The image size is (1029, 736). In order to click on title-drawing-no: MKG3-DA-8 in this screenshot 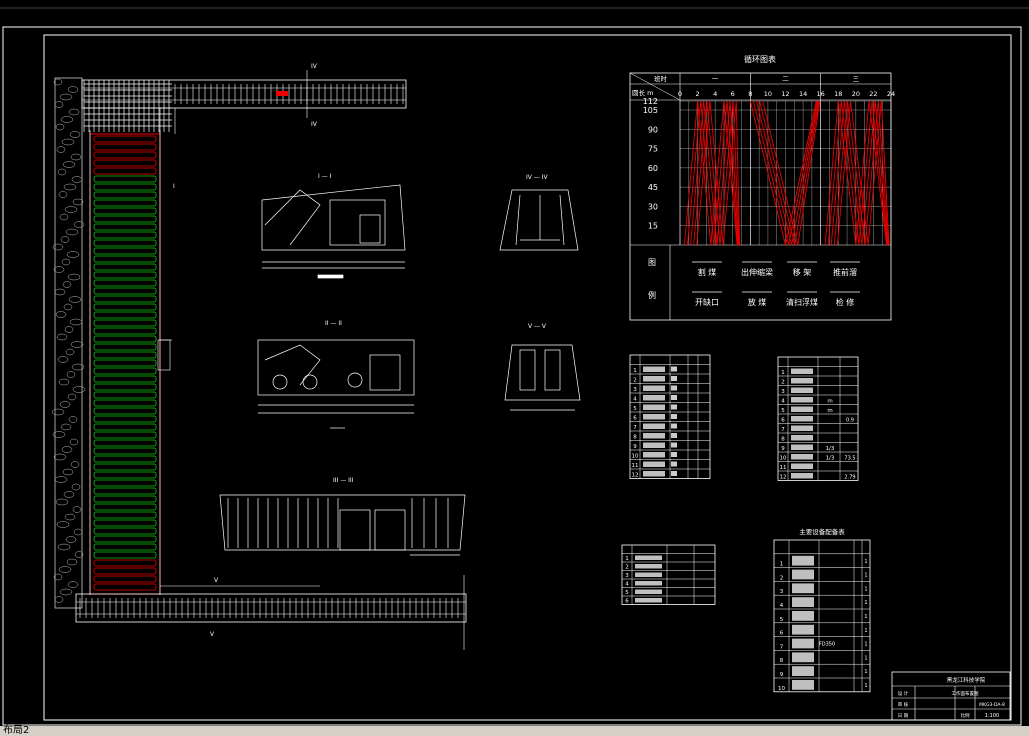, I will do `click(992, 705)`.